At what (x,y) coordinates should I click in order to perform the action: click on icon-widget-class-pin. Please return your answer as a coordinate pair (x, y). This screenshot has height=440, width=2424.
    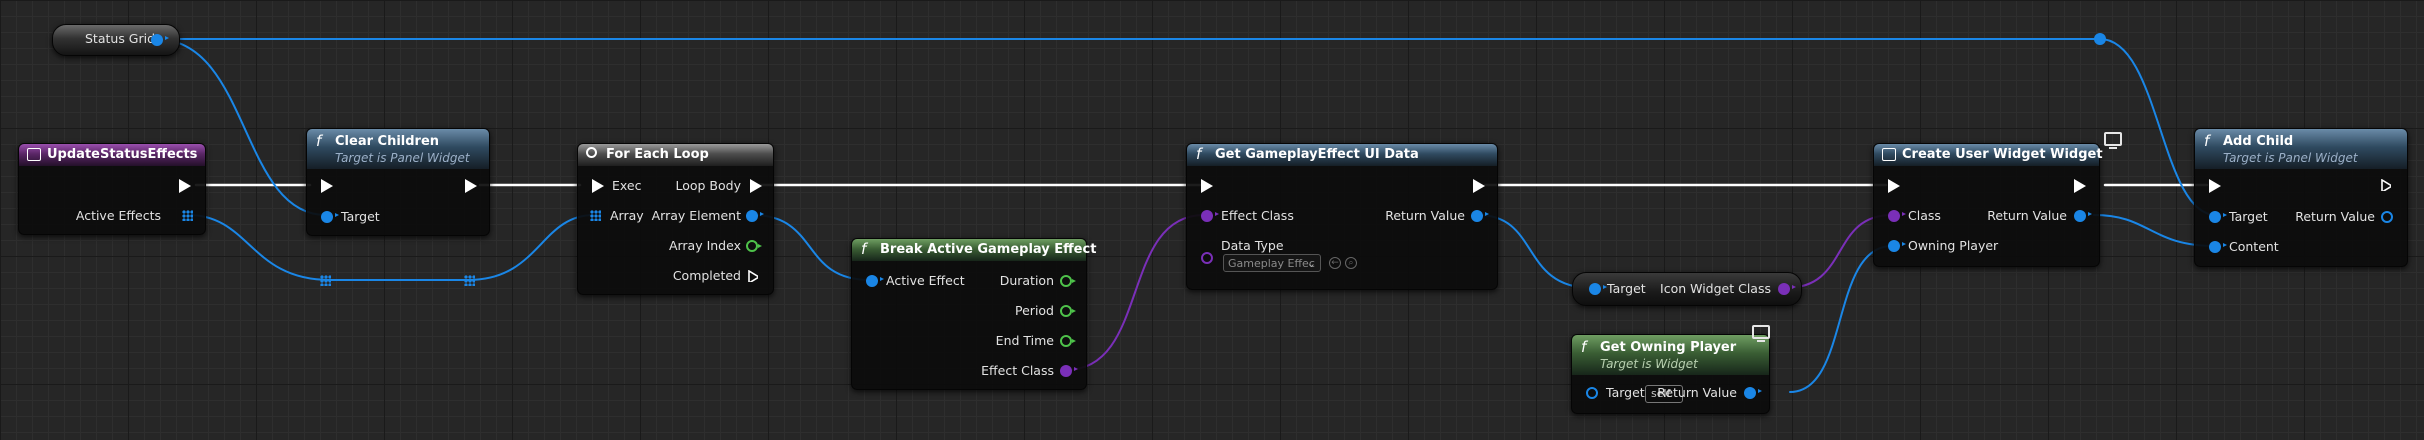
    Looking at the image, I should click on (1787, 289).